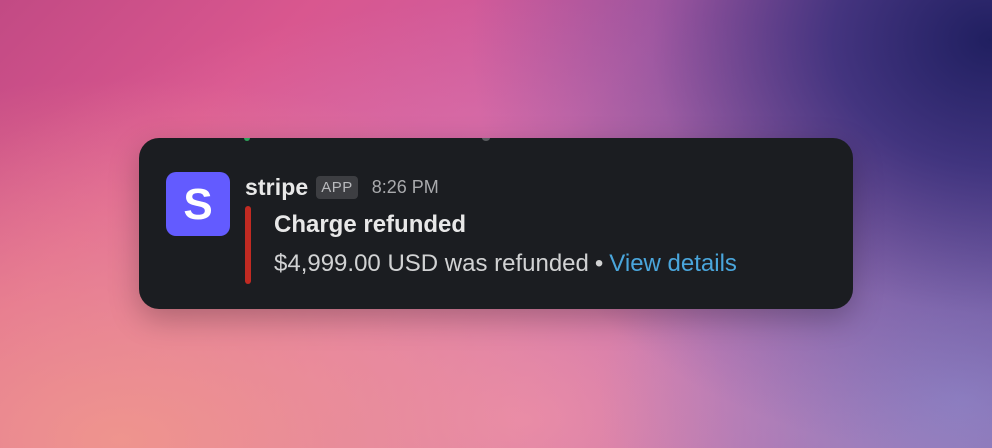 The height and width of the screenshot is (448, 992). Describe the element at coordinates (405, 187) in the screenshot. I see `message-timestamp: 8:26 PM` at that location.